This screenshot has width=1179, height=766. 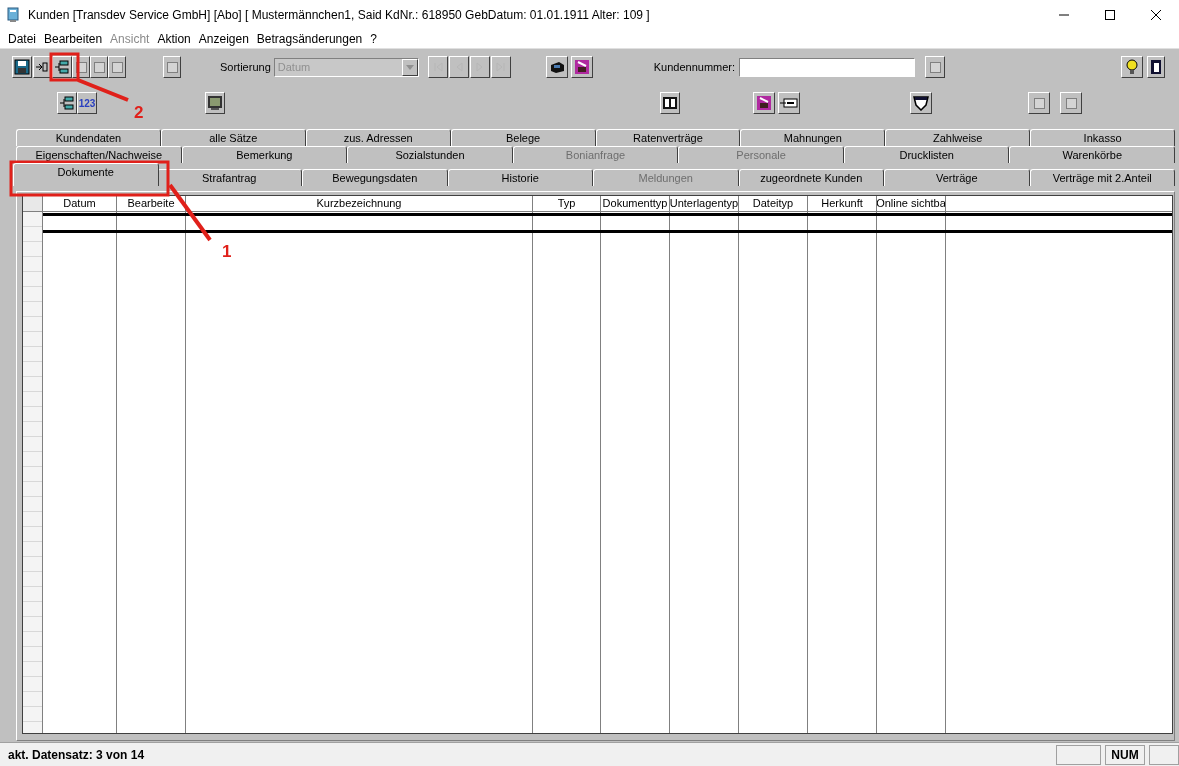 I want to click on field-label: Kundennummer:, so click(x=694, y=67).